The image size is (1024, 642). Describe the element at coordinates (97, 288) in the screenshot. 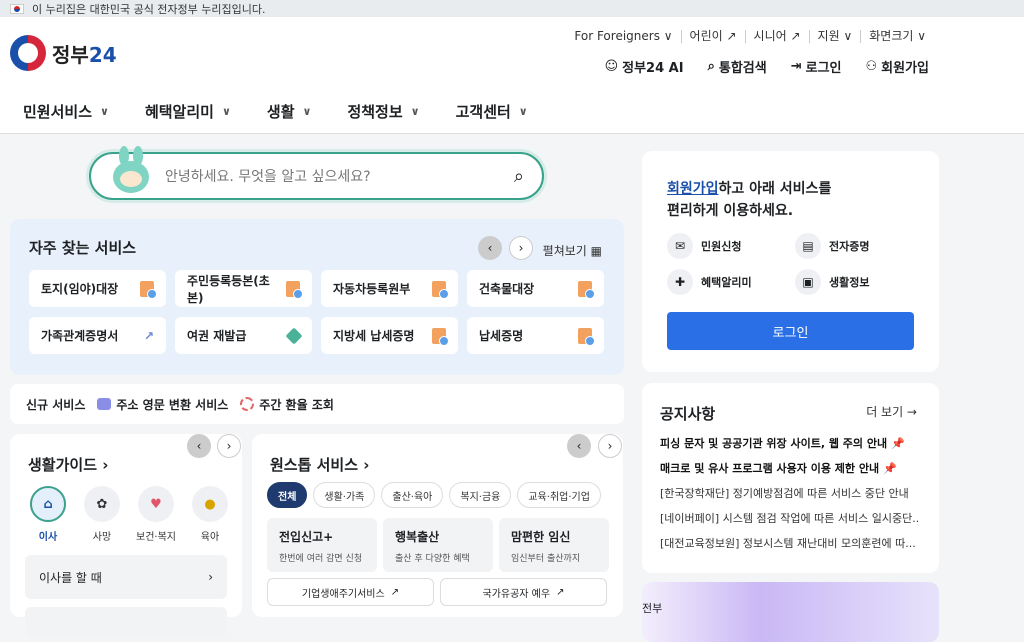

I see `service-land-register: 토지(임야)대장` at that location.